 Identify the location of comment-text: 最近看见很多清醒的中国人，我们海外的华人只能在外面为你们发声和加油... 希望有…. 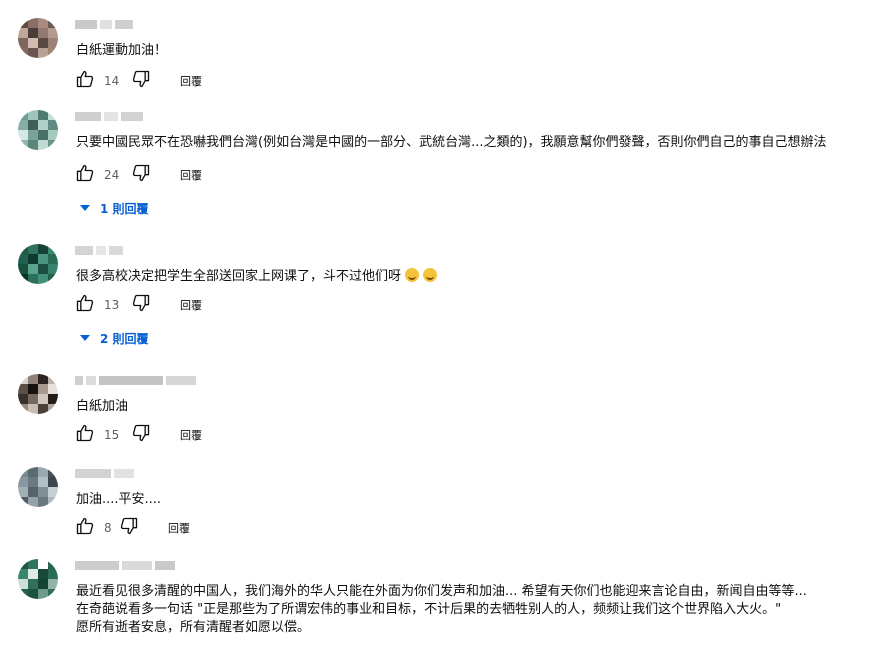
(441, 610).